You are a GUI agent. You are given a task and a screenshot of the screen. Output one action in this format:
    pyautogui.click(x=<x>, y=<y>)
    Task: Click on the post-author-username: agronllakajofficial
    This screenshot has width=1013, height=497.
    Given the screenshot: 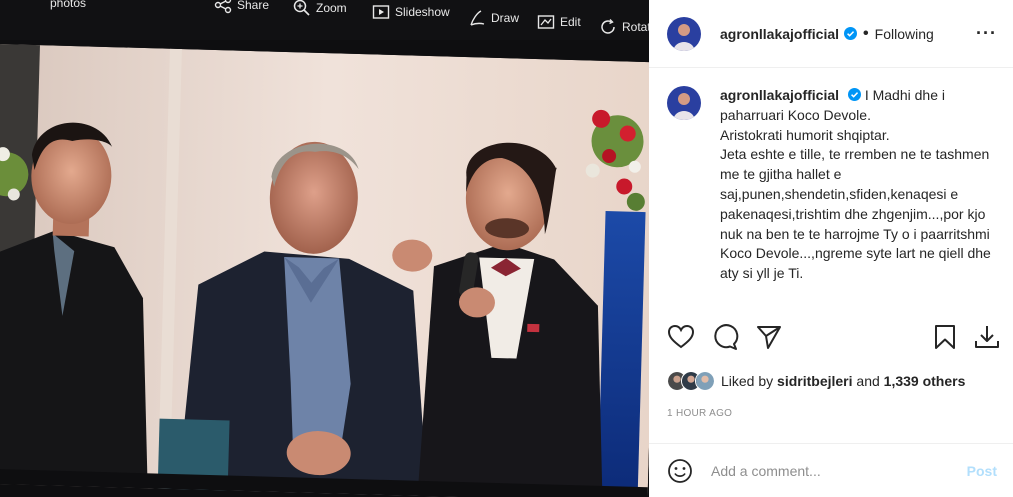 What is the action you would take?
    pyautogui.click(x=779, y=34)
    